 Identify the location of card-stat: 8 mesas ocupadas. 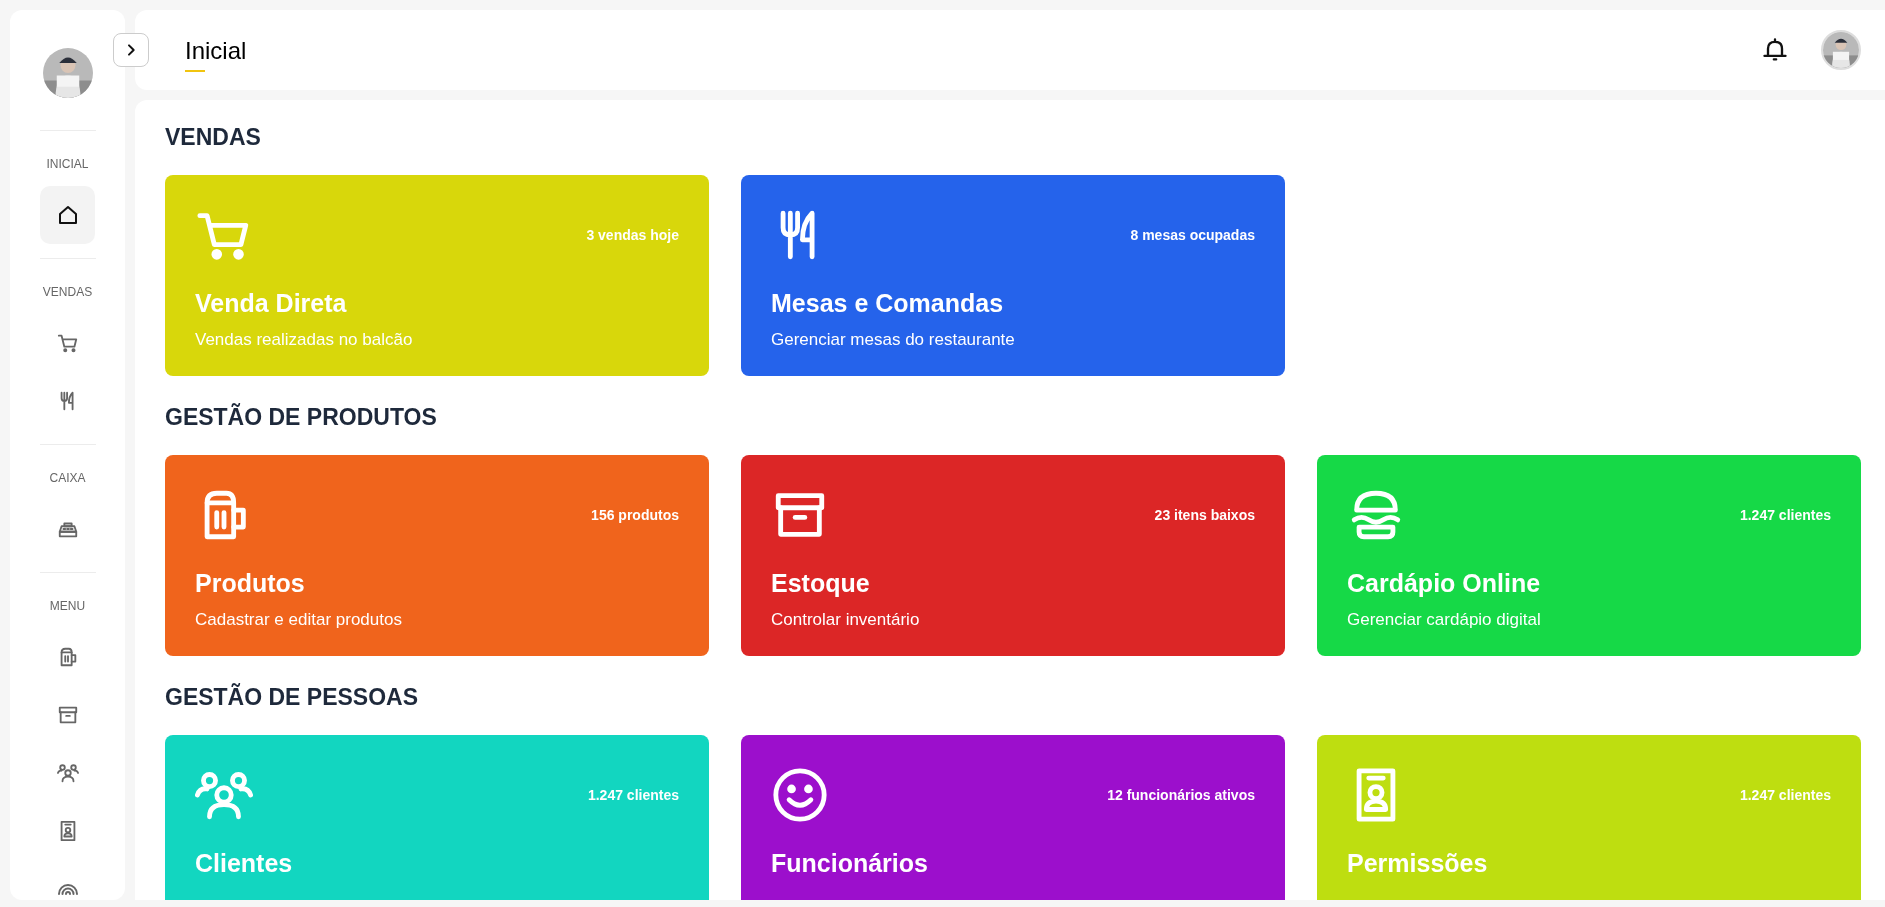
(1192, 235).